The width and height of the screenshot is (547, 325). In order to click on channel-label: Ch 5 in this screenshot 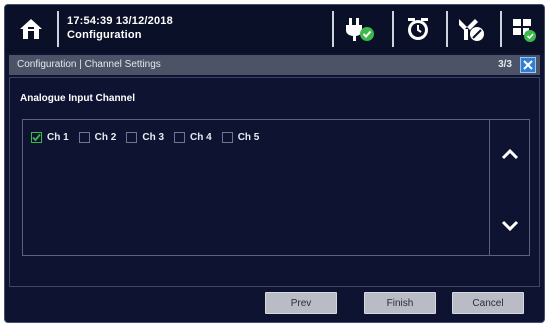, I will do `click(248, 137)`.